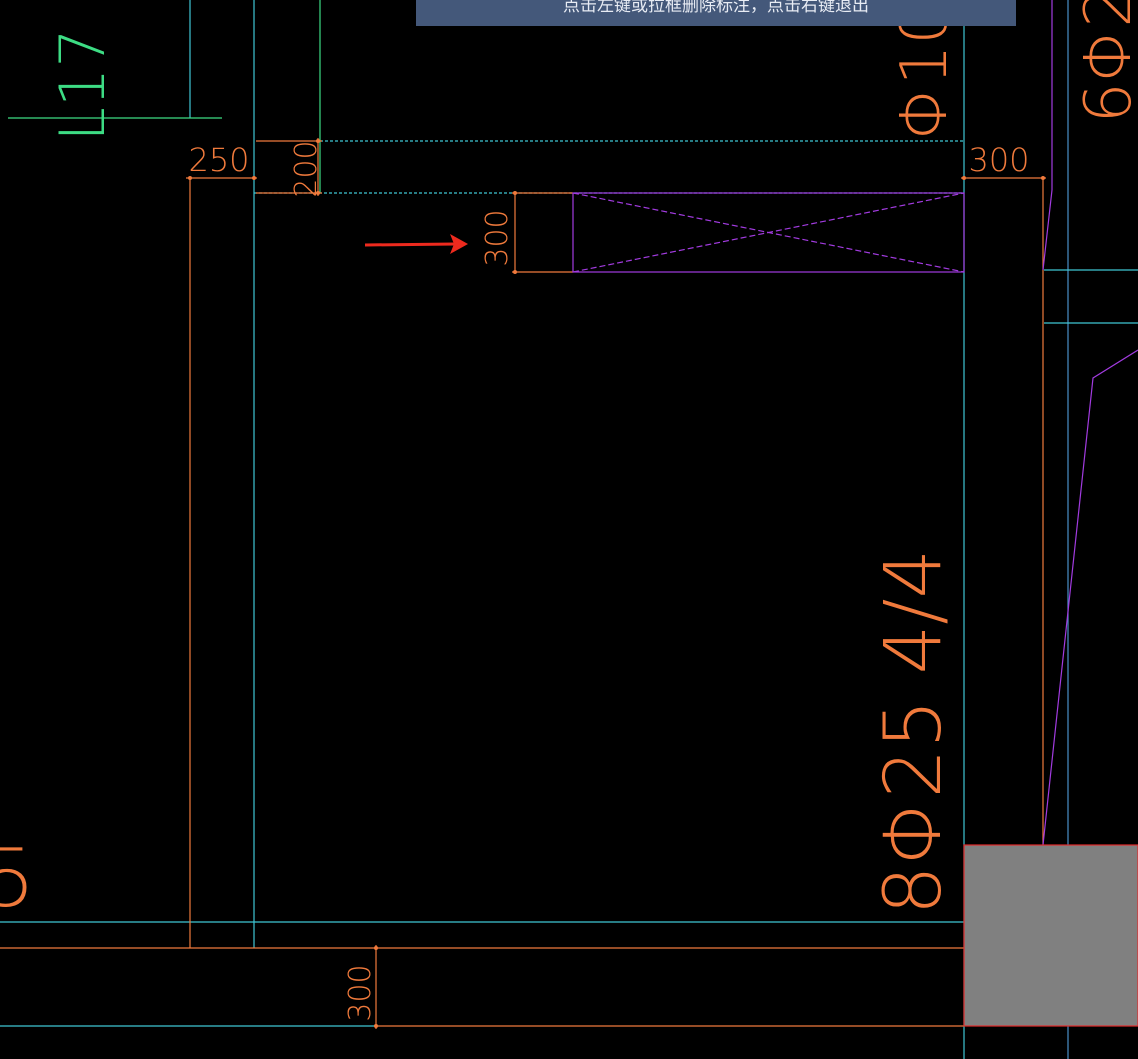 This screenshot has height=1059, width=1138. What do you see at coordinates (306, 168) in the screenshot?
I see `dim-200-label: 200` at bounding box center [306, 168].